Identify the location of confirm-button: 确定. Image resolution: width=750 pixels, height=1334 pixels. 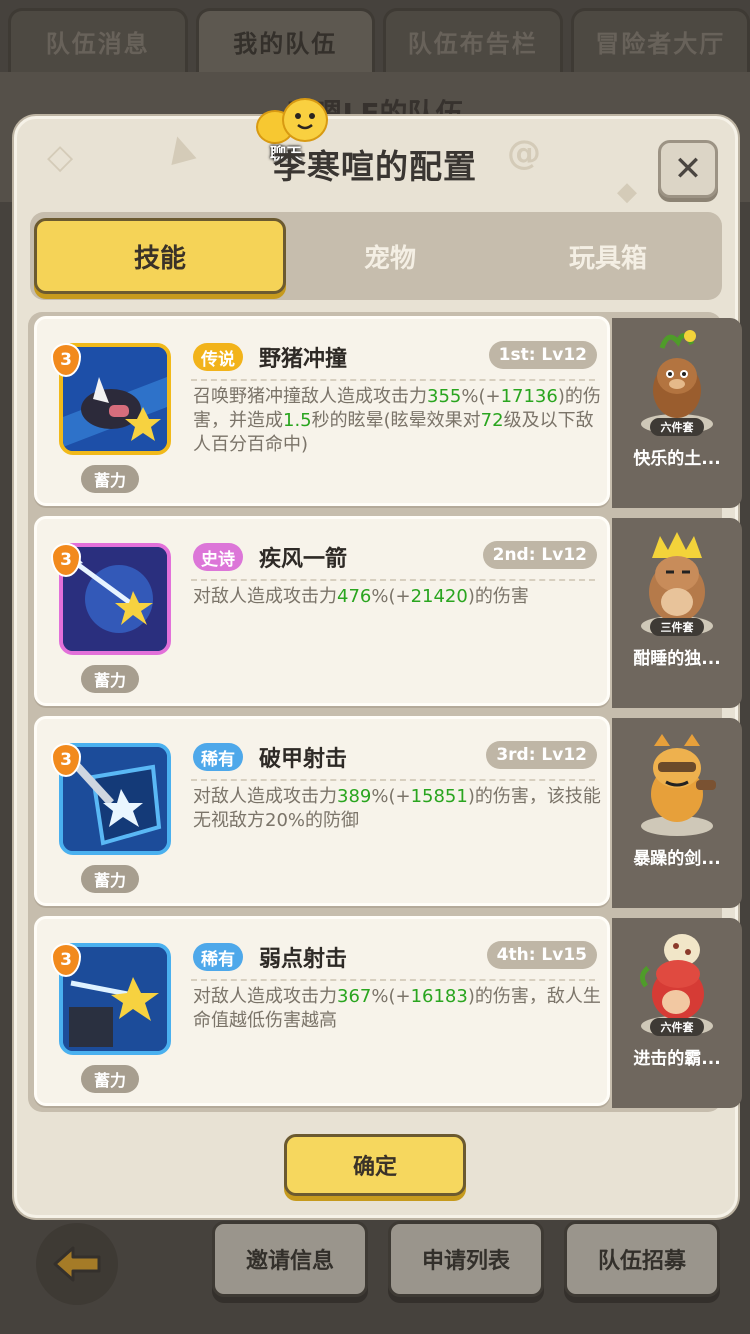
(375, 1165).